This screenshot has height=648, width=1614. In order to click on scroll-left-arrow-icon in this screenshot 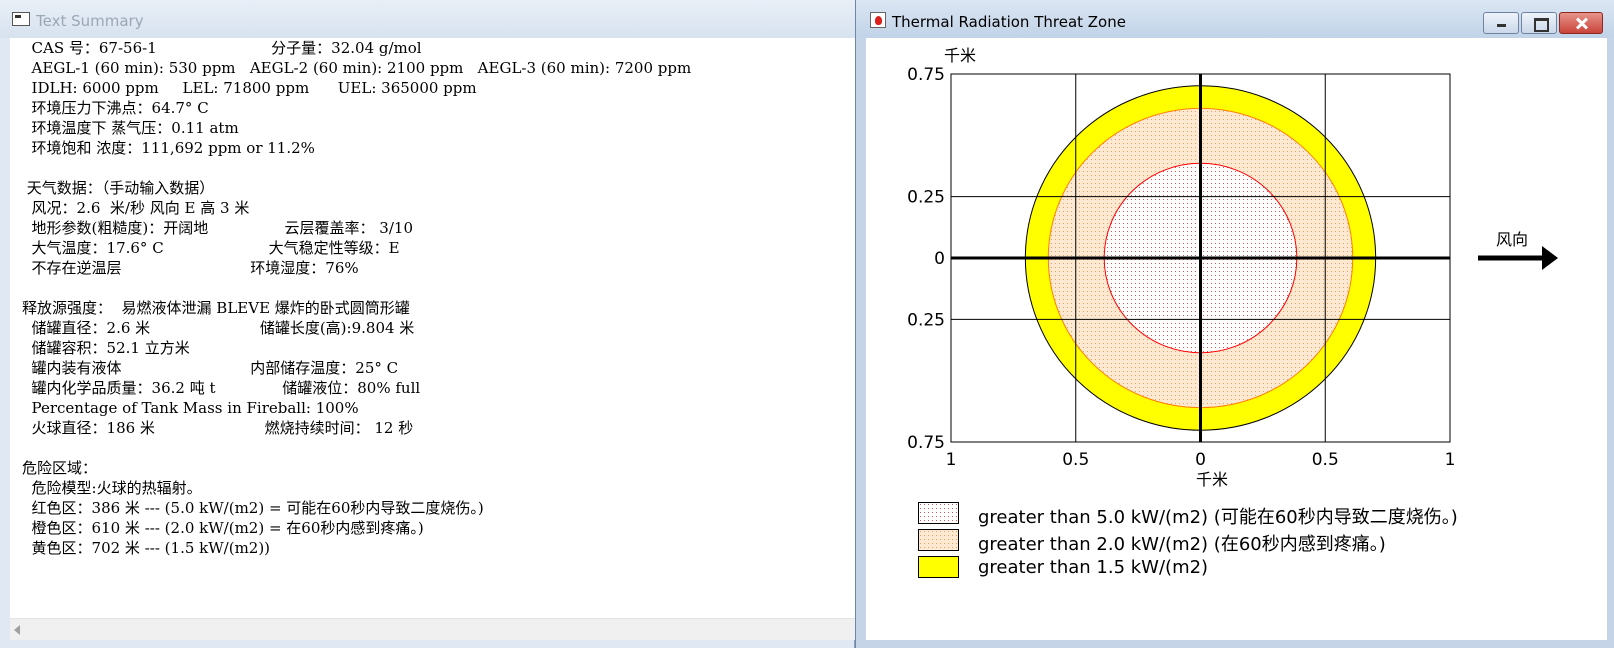, I will do `click(17, 630)`.